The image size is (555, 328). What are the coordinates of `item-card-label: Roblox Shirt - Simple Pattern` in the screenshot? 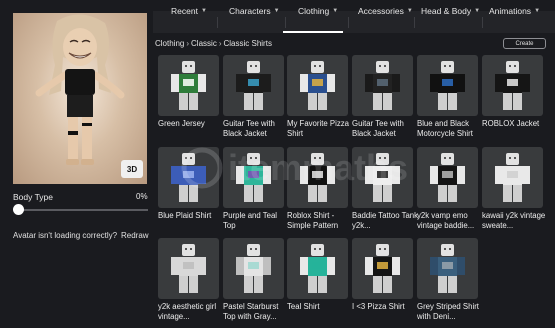 It's located at (321, 221).